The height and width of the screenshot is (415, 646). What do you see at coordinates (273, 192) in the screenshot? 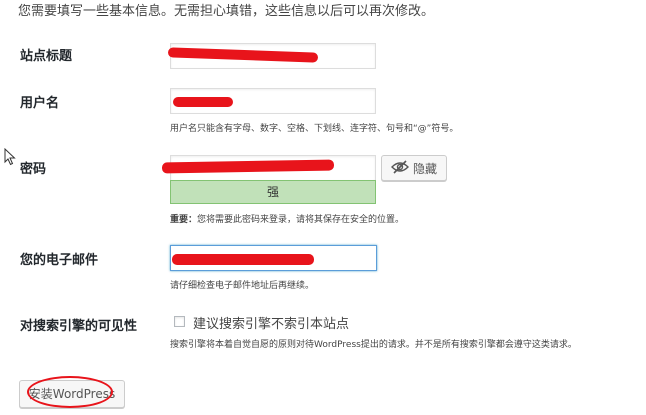
I see `password-strength-meter: 强` at bounding box center [273, 192].